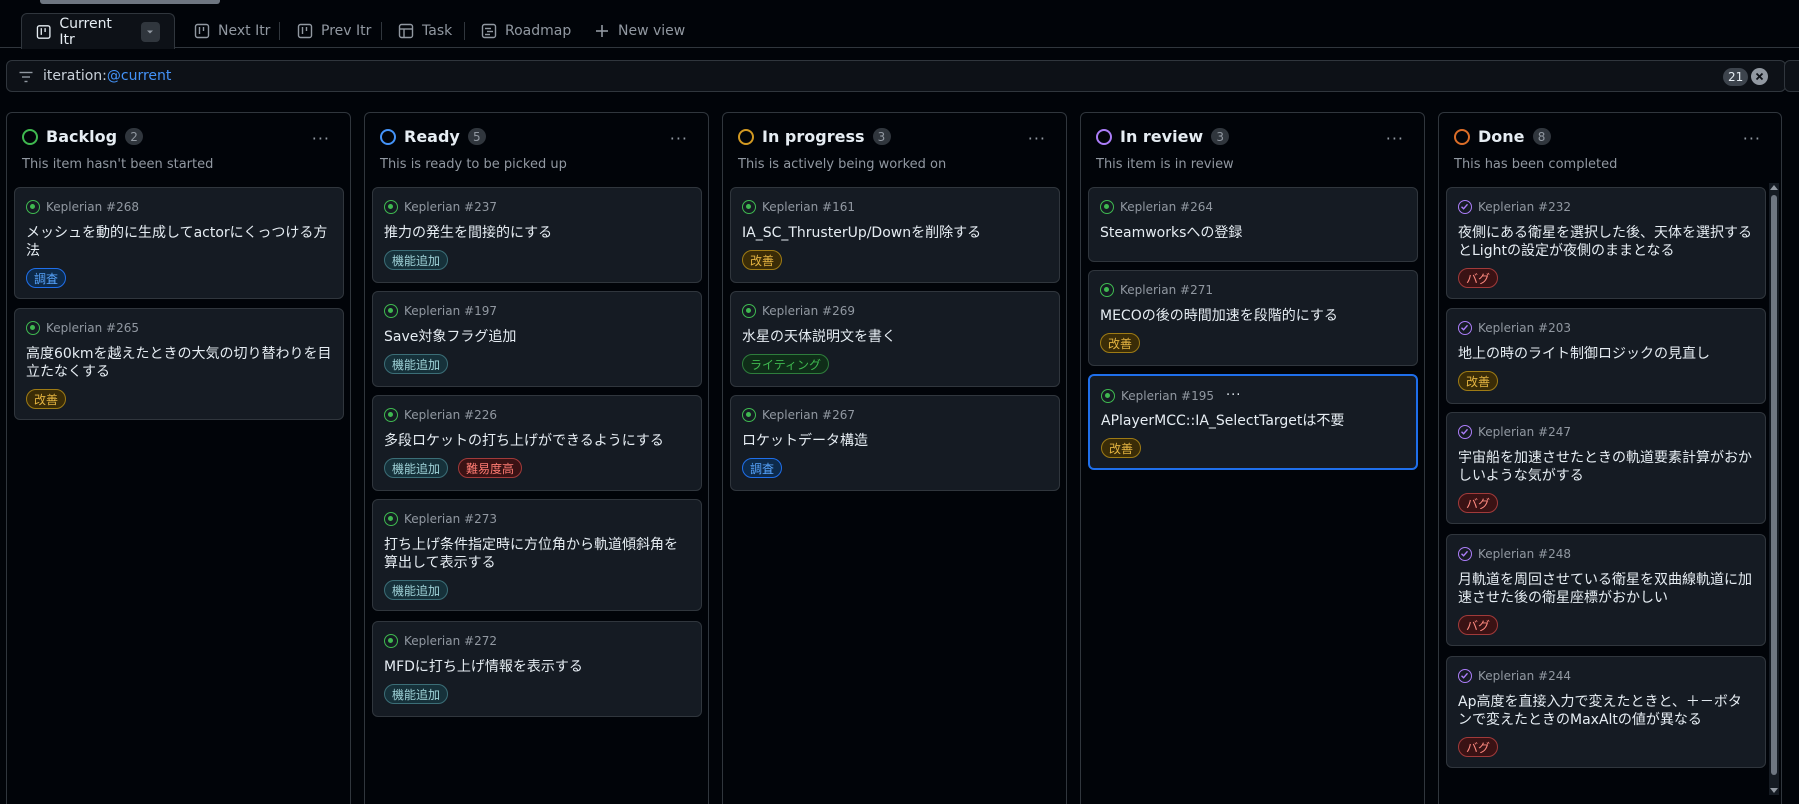 The image size is (1799, 804). I want to click on issue-title: Save対象フラグ追加, so click(537, 337).